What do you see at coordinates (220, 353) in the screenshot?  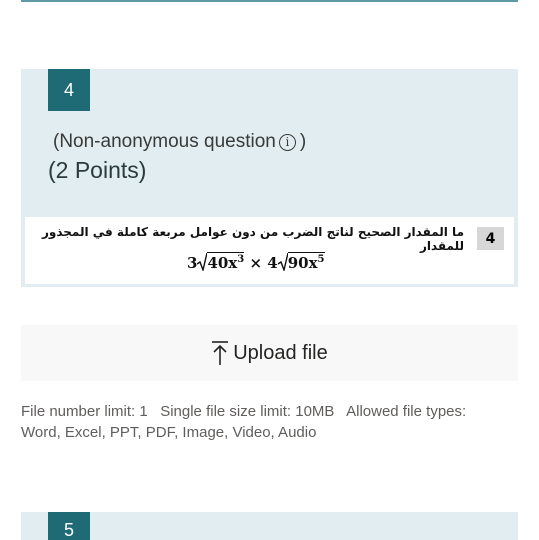 I see `upload-icon` at bounding box center [220, 353].